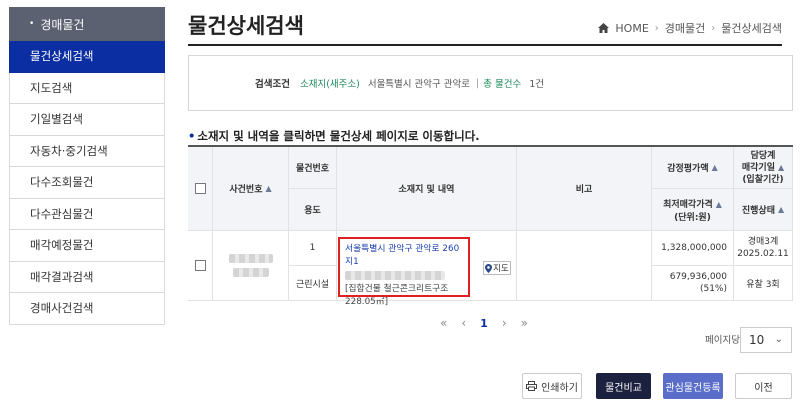 The width and height of the screenshot is (800, 408). What do you see at coordinates (395, 275) in the screenshot?
I see `blurred-address` at bounding box center [395, 275].